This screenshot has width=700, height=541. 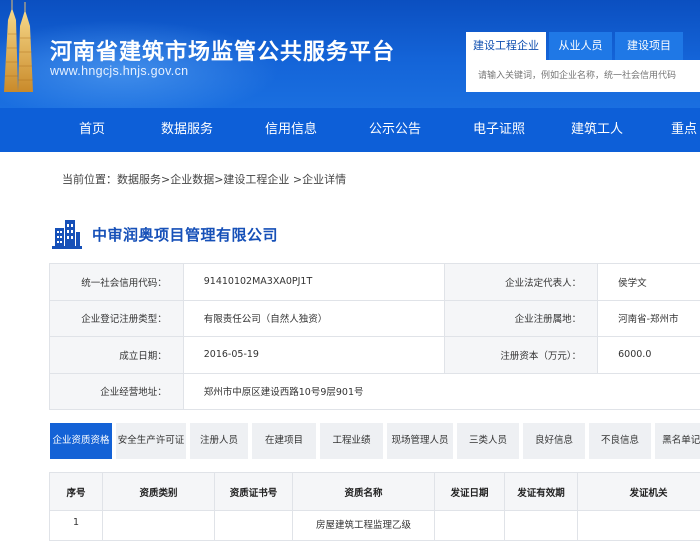 I want to click on col-header-cert-no: 资质证书号, so click(x=254, y=492).